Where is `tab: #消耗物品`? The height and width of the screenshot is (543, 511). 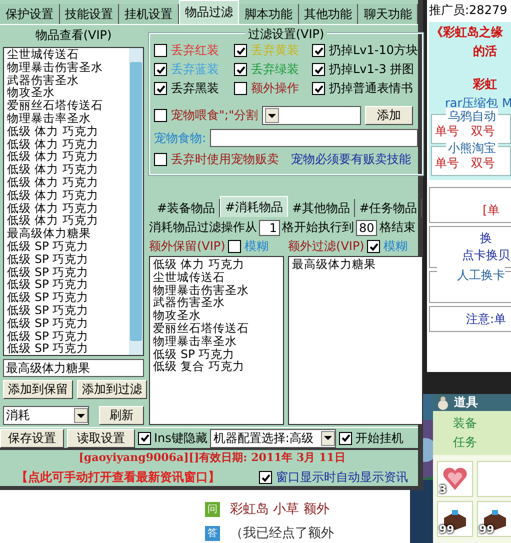 tab: #消耗物品 is located at coordinates (254, 206).